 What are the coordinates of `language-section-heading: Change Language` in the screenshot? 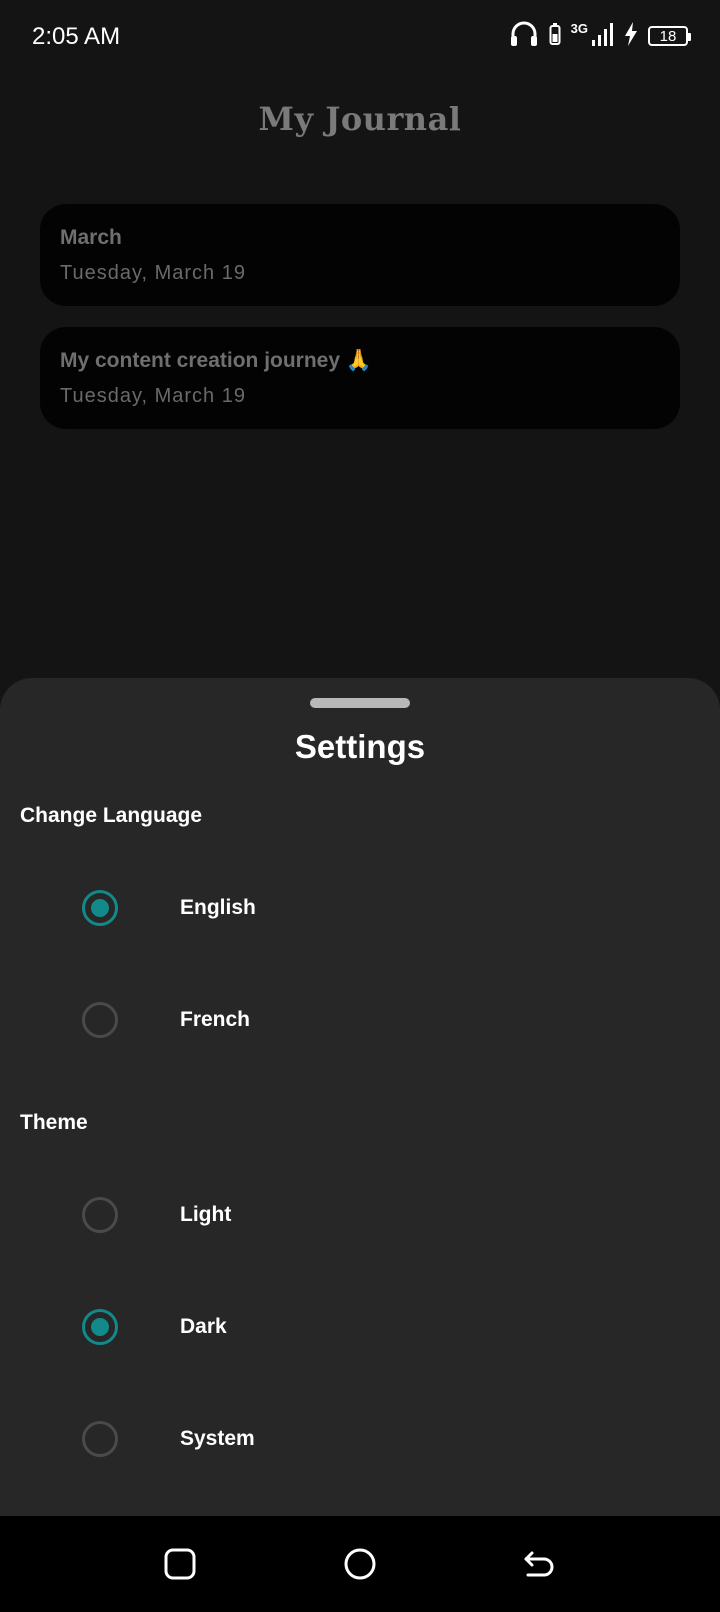 It's located at (111, 815).